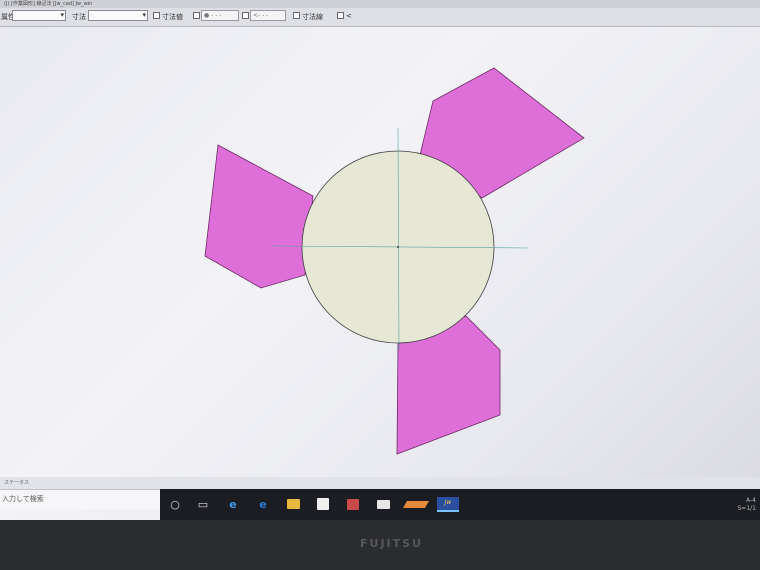 The width and height of the screenshot is (760, 570). I want to click on arrow-style-box: <- - -, so click(268, 15).